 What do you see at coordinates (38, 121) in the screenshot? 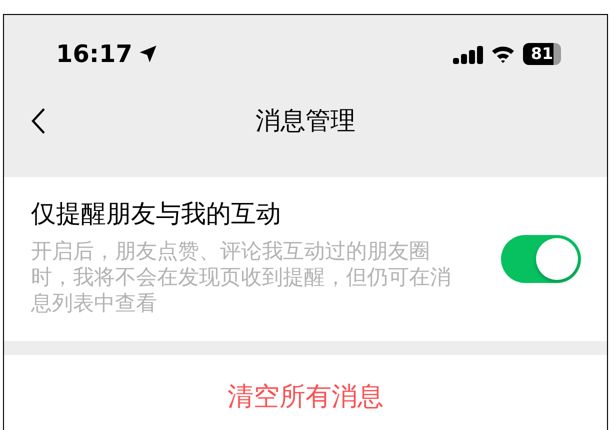
I see `back-icon` at bounding box center [38, 121].